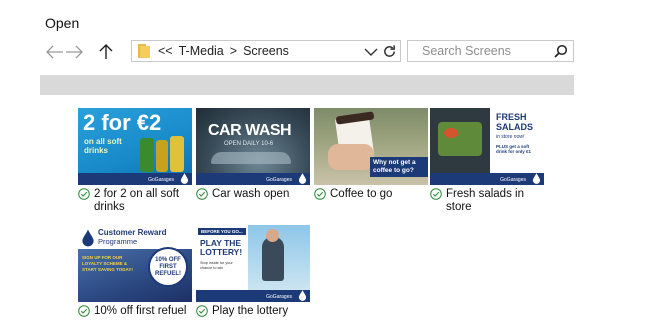 The width and height of the screenshot is (665, 329). Describe the element at coordinates (251, 194) in the screenshot. I see `tile-label: Car wash open` at that location.